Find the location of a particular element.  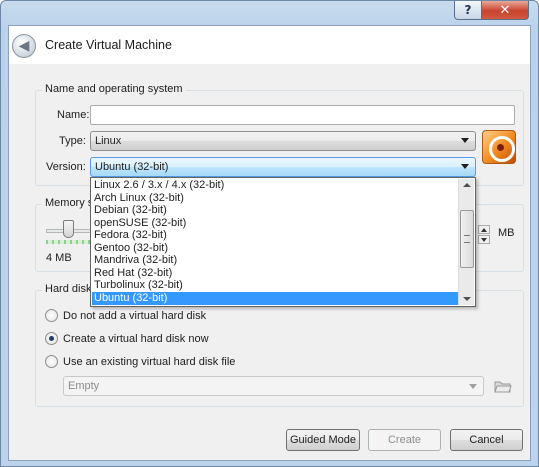

type-select: Linux is located at coordinates (283, 141).